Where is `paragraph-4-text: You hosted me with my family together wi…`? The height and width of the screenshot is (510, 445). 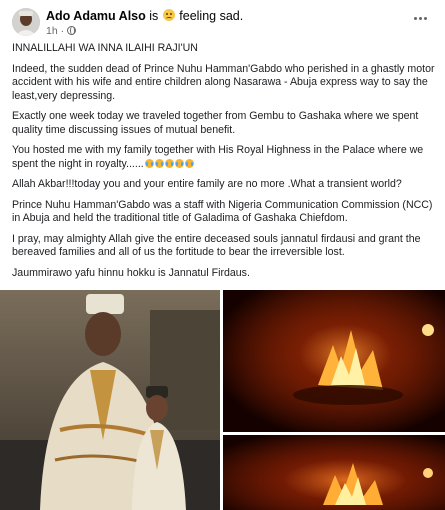 paragraph-4-text: You hosted me with my family together wi… is located at coordinates (218, 157).